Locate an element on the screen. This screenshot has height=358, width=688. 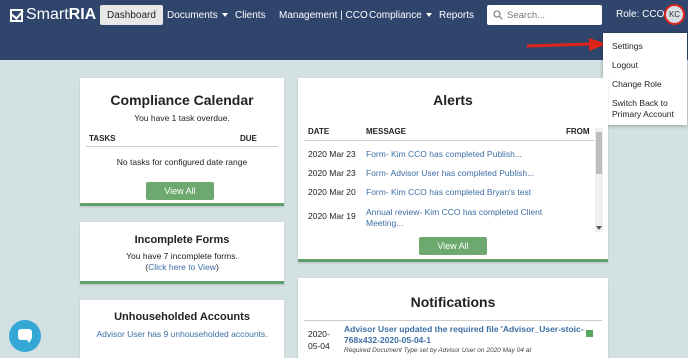
smartria-logo: Smart RIA is located at coordinates (53, 15).